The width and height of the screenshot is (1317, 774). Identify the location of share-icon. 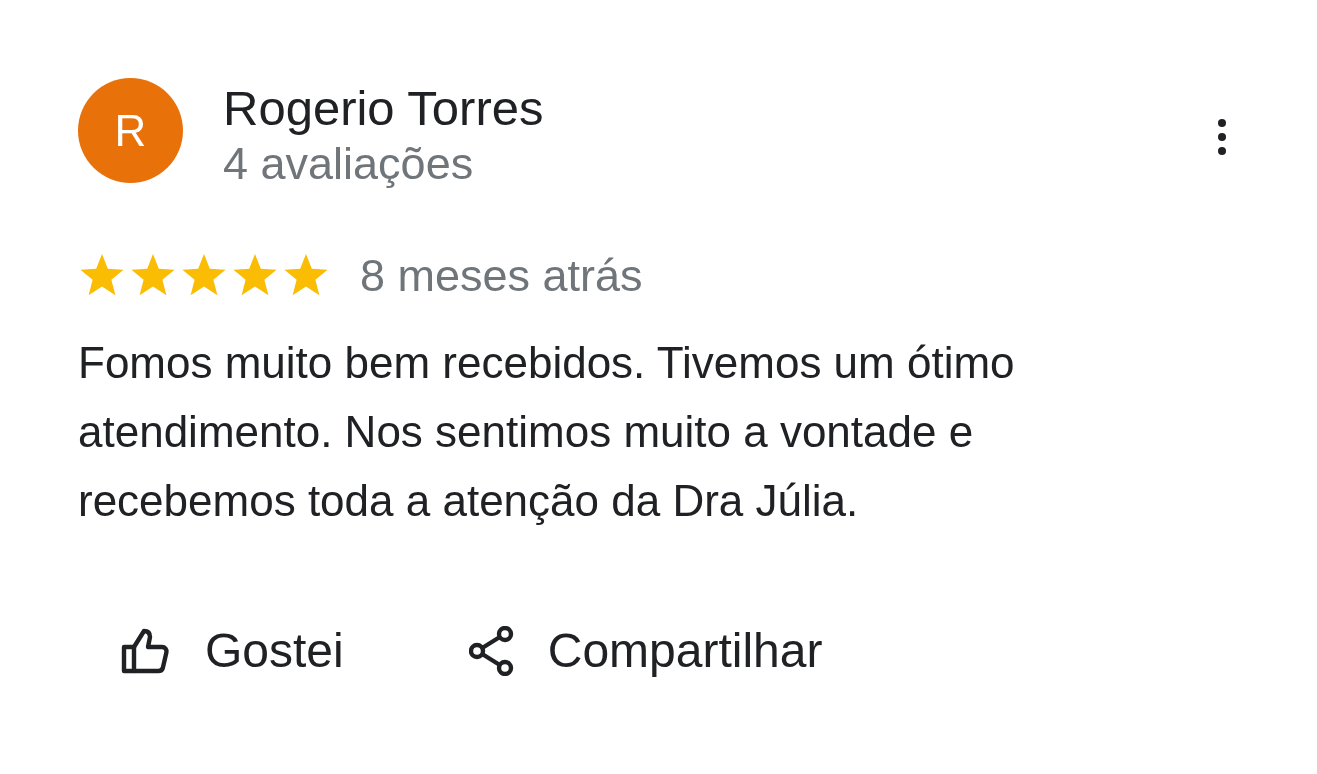
(491, 650).